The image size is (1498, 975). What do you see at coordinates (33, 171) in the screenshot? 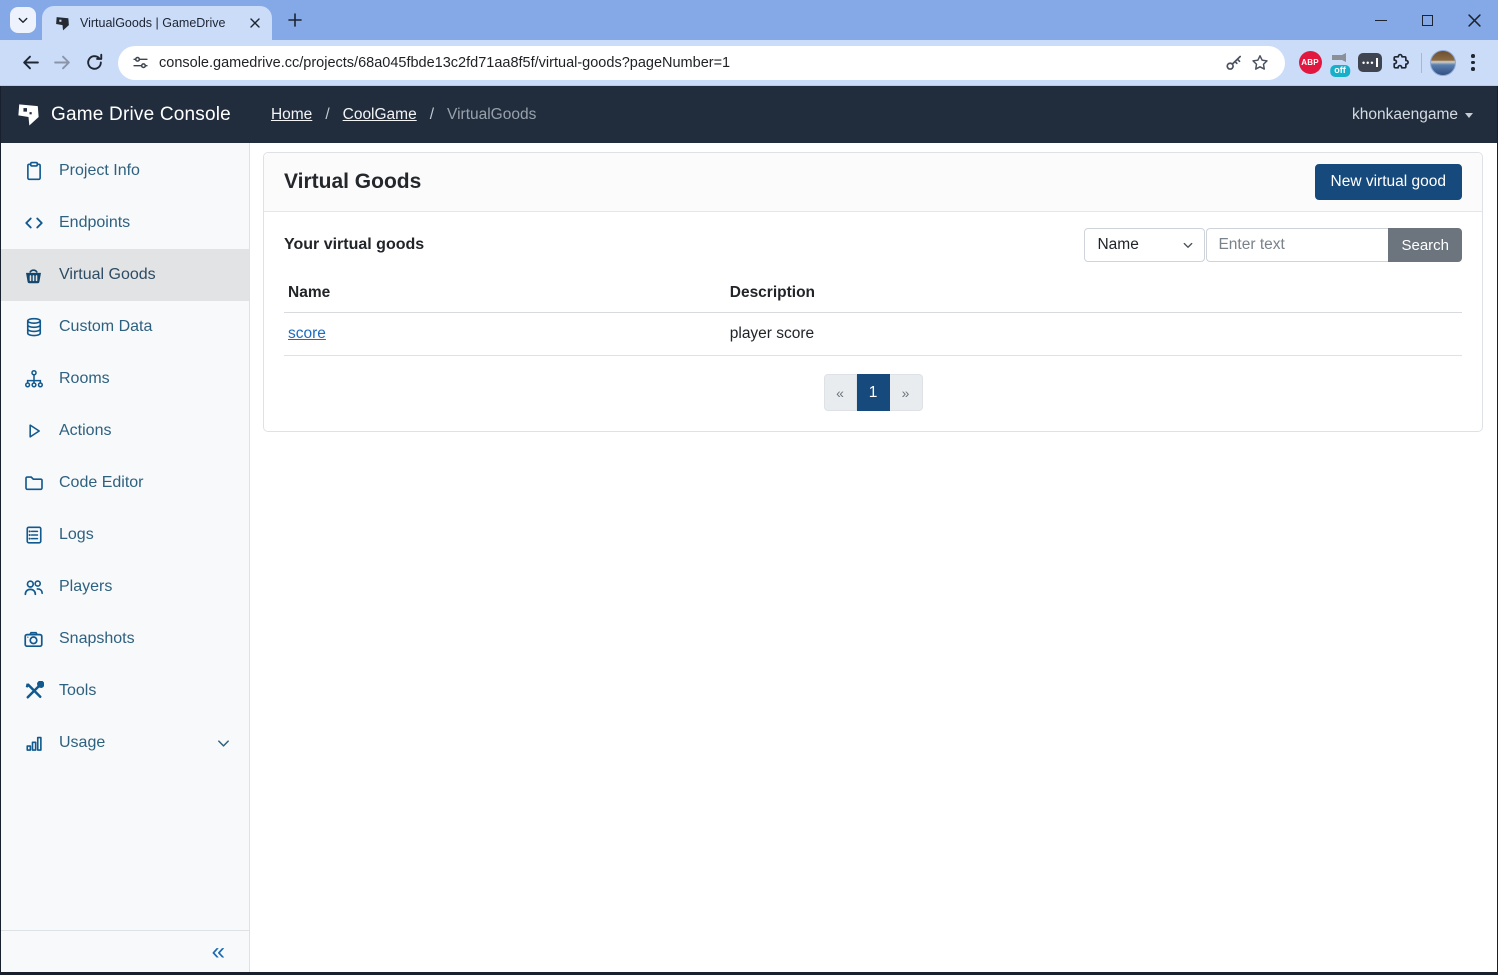
I see `clipboard-icon` at bounding box center [33, 171].